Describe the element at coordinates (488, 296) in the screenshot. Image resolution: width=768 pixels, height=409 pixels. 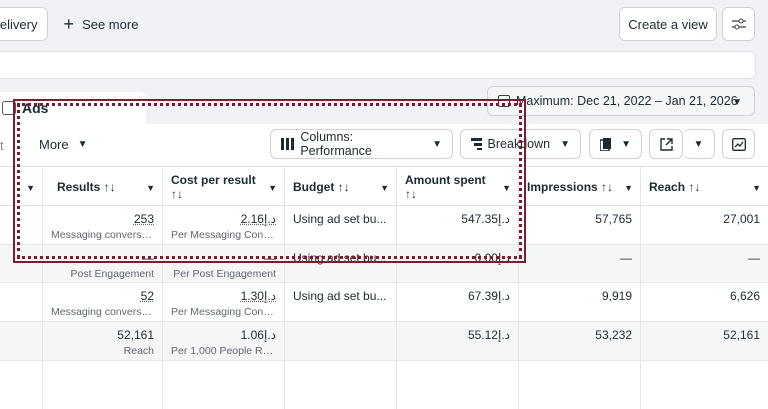
I see `spent-value: 67.39د.إ` at that location.